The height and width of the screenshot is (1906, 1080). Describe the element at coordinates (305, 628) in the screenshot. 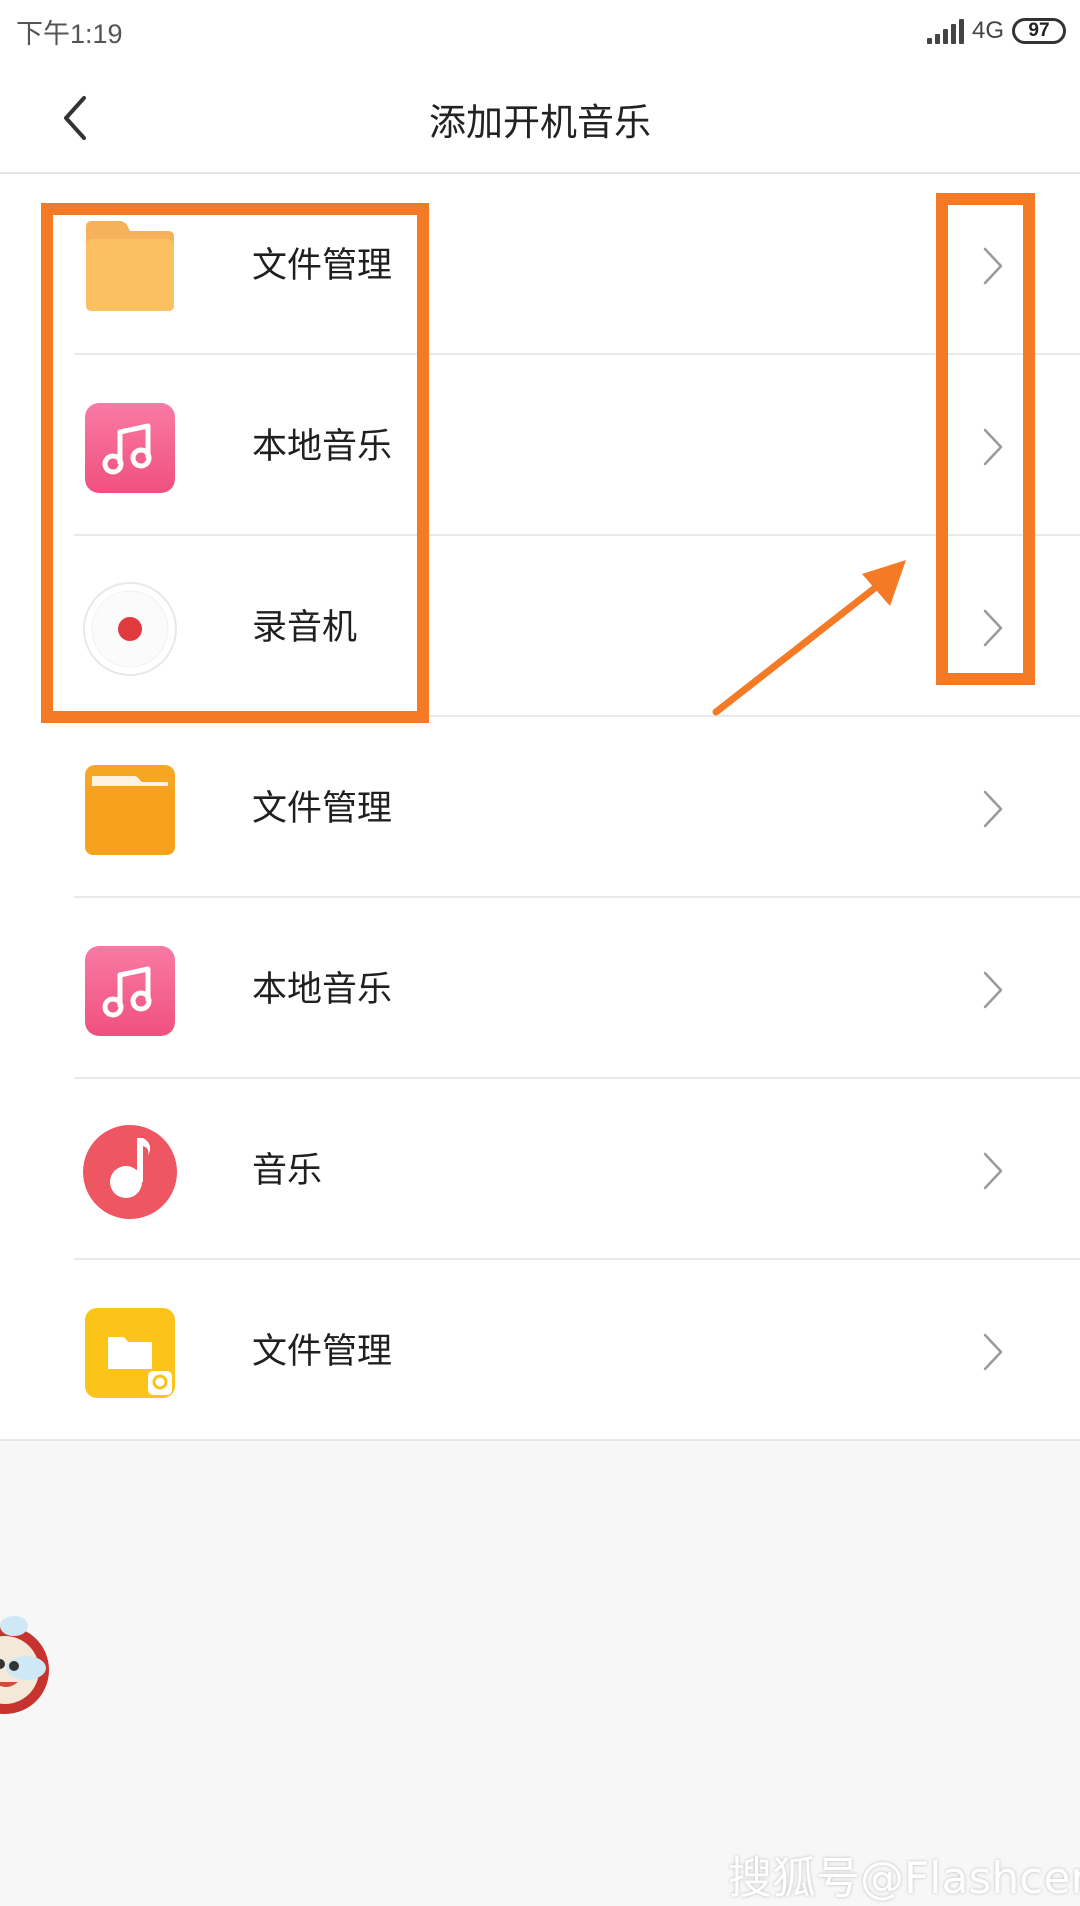

I see `list-item-label: 录音机` at that location.